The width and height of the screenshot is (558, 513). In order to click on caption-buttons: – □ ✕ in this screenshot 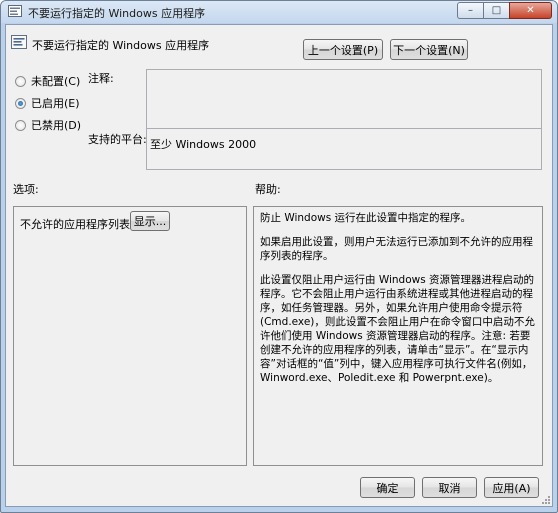, I will do `click(504, 11)`.